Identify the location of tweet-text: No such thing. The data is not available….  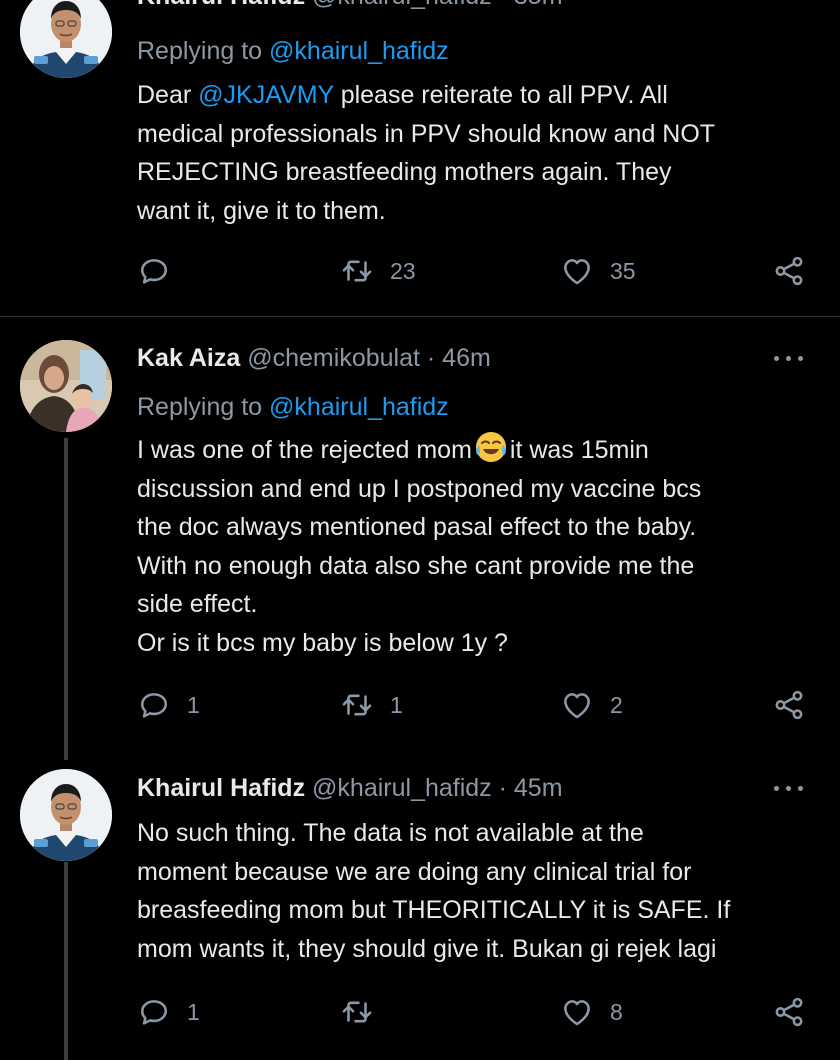
(477, 891).